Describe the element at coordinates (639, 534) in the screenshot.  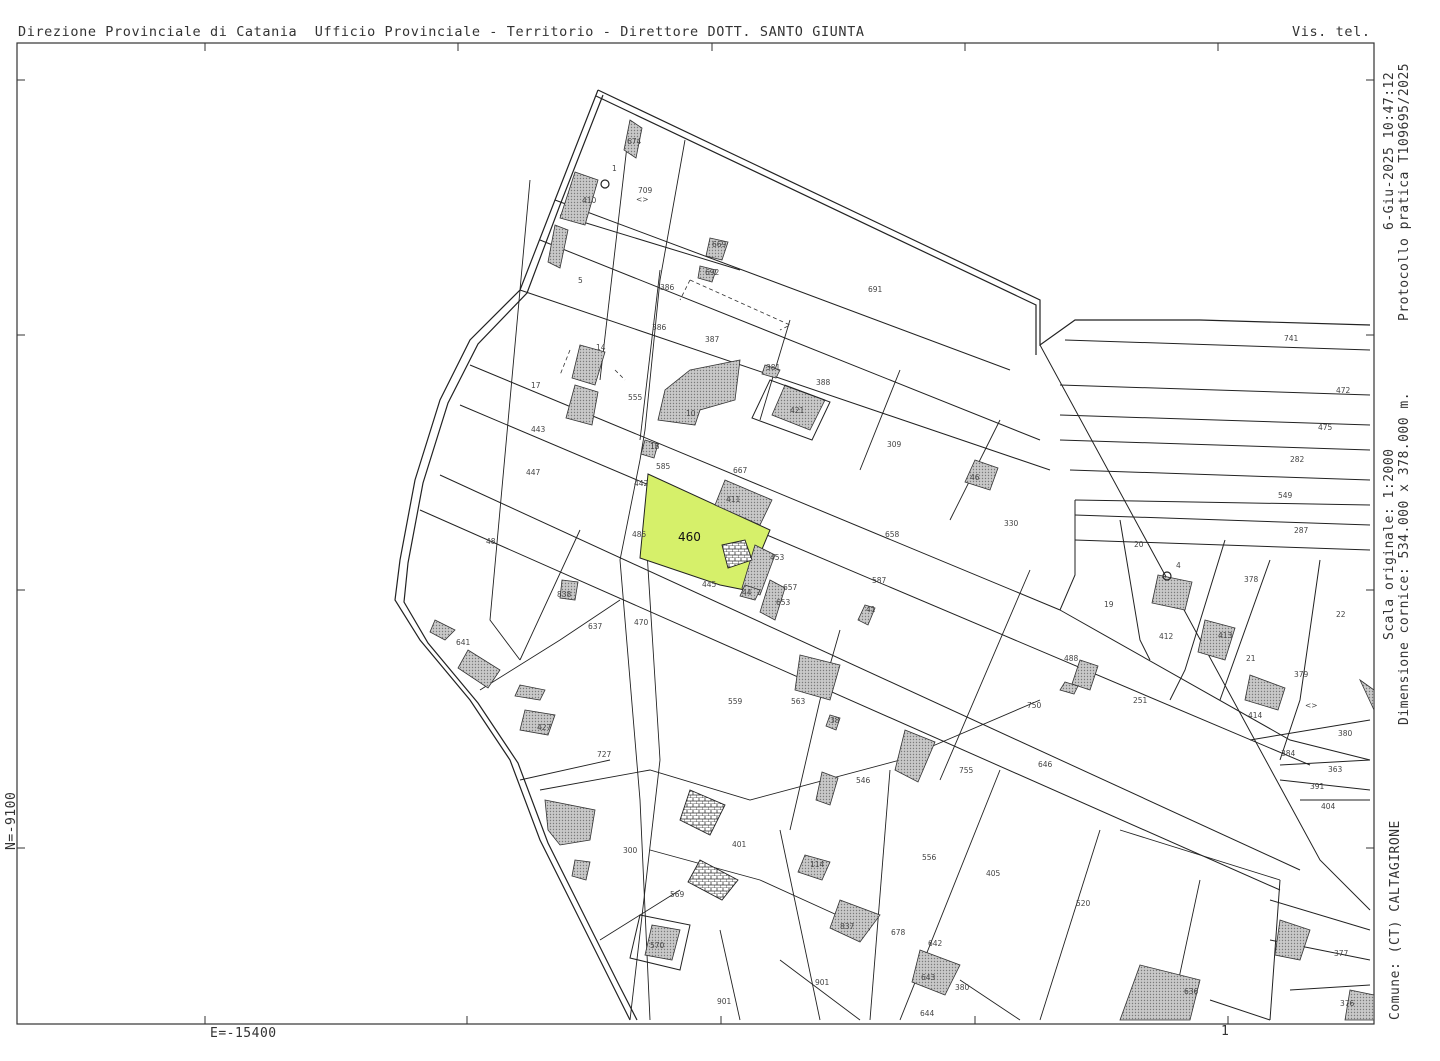
I see `parcel-485: 485` at that location.